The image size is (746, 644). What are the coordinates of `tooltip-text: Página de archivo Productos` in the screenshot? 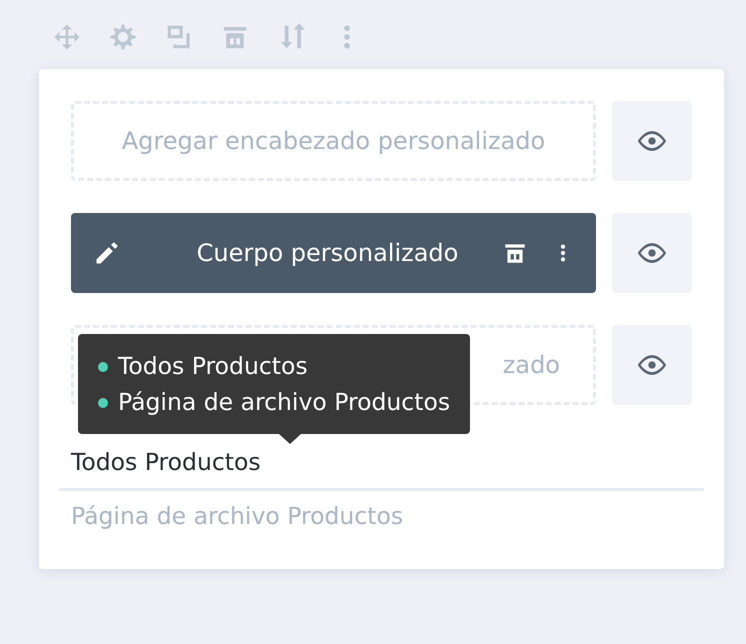 It's located at (284, 402).